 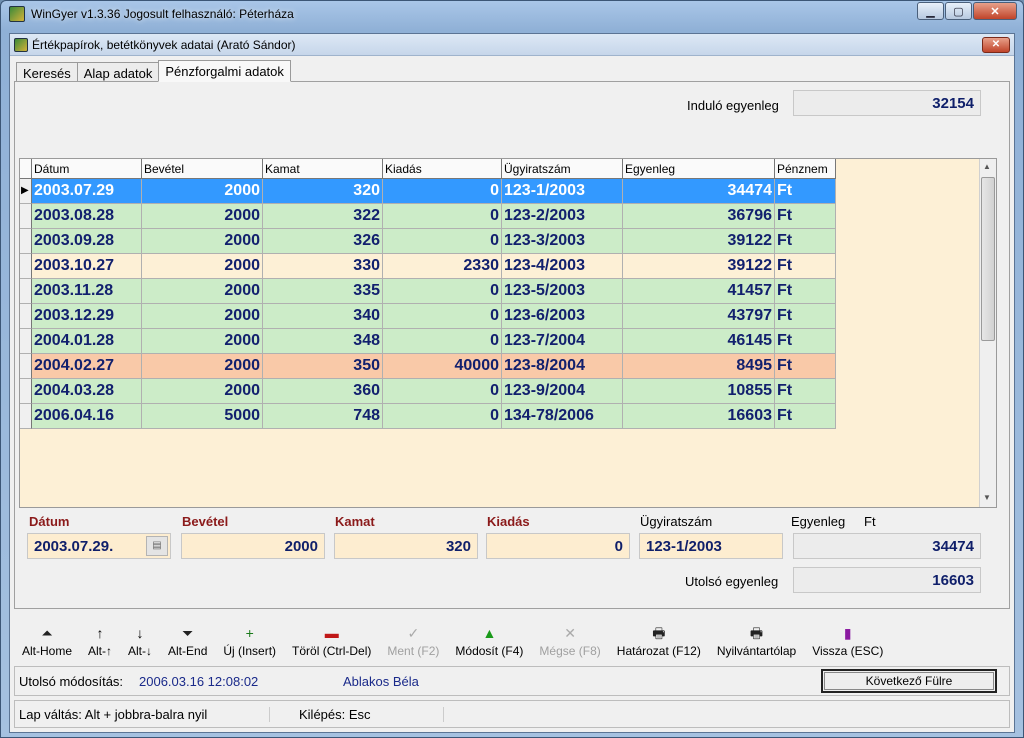 What do you see at coordinates (87, 391) in the screenshot?
I see `table-cell: 2004.03.28` at bounding box center [87, 391].